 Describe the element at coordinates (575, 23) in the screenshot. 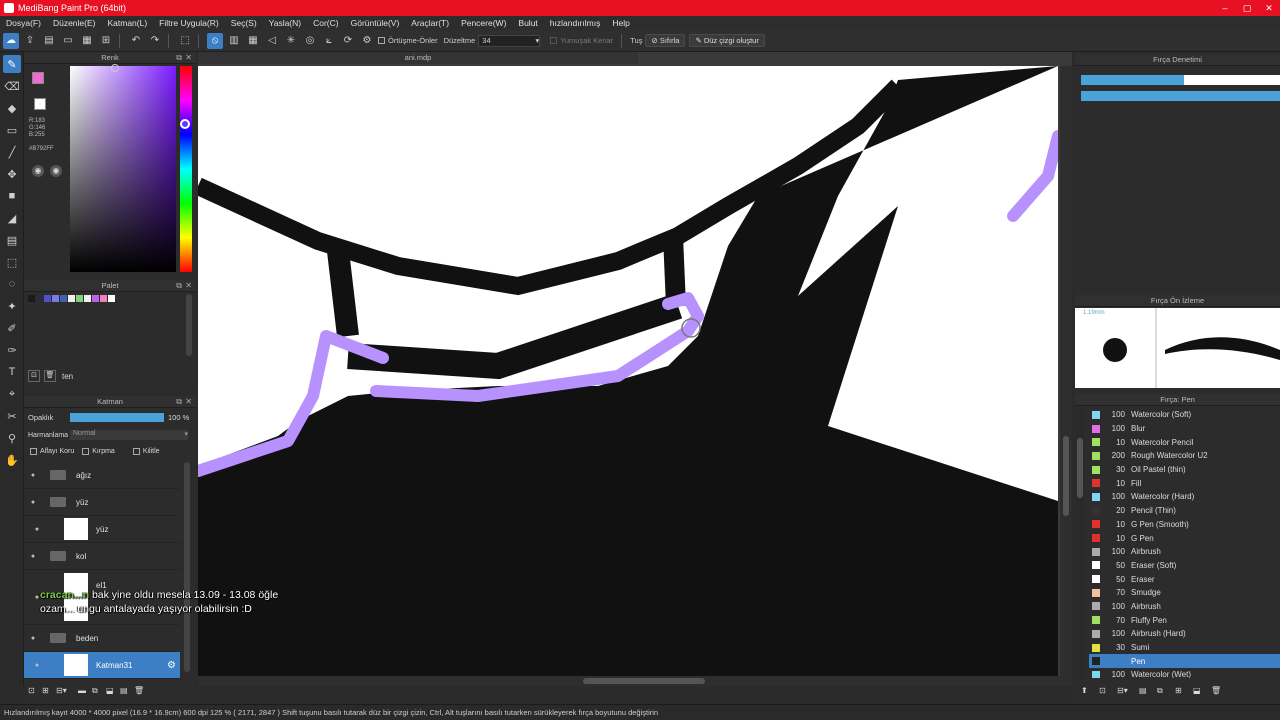

I see `menu-timelapse: hızlandırılmış` at that location.